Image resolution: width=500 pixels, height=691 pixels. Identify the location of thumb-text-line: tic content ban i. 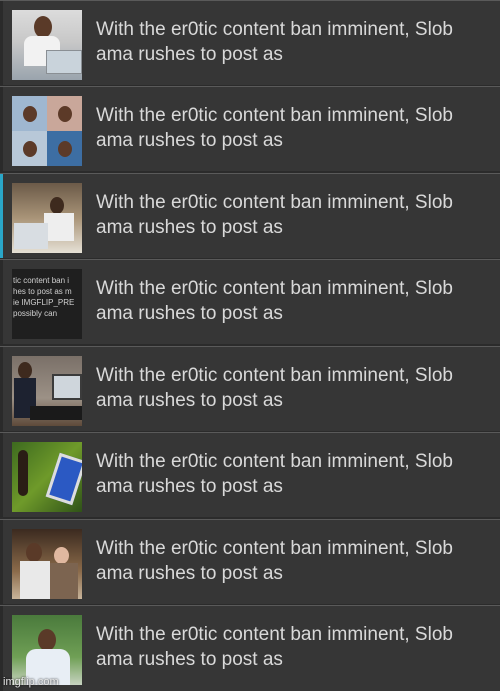
(41, 280).